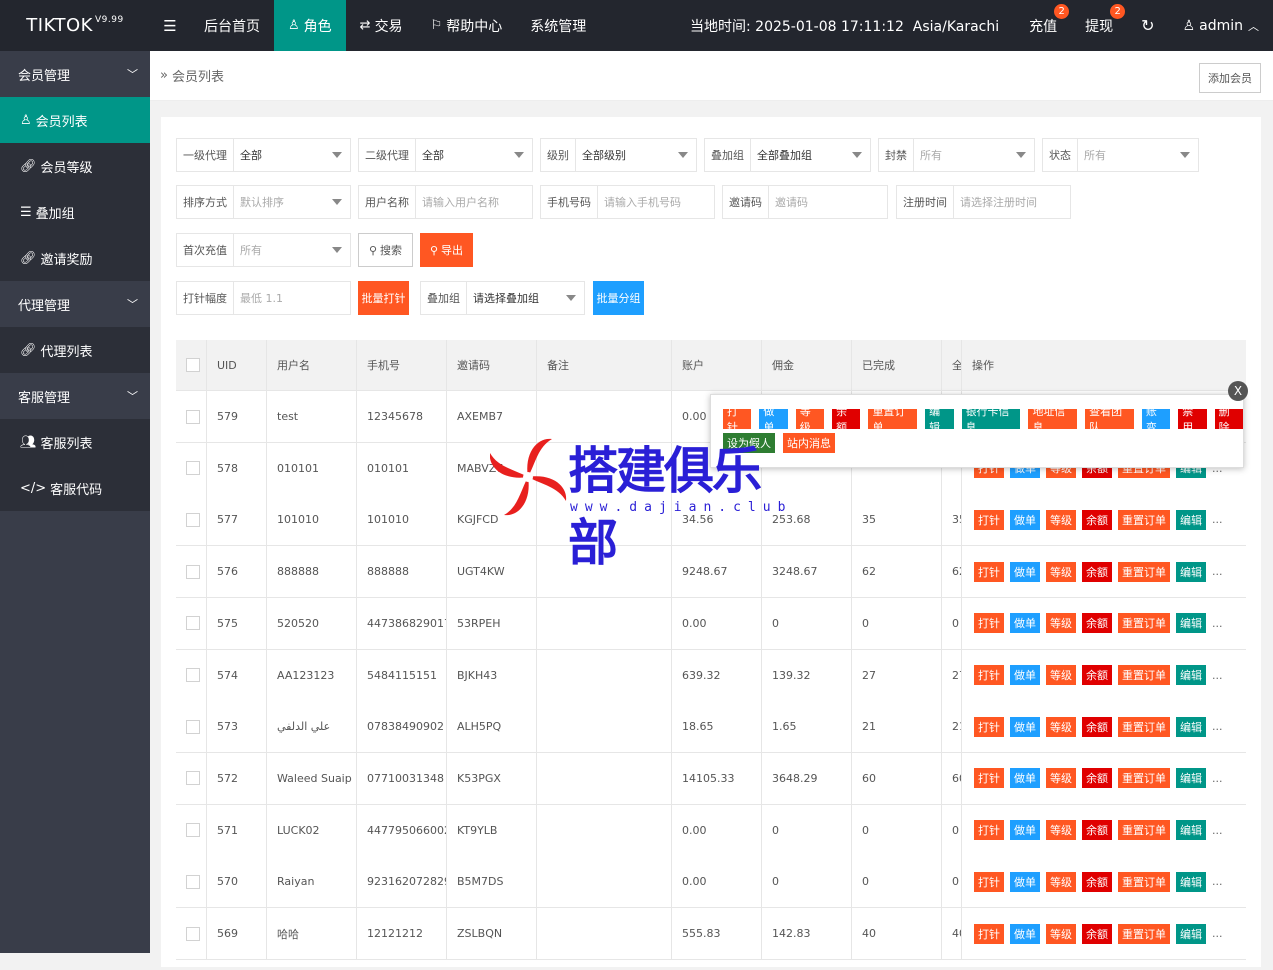 Image resolution: width=1273 pixels, height=970 pixels. I want to click on export-button: ⚲ 导出, so click(446, 250).